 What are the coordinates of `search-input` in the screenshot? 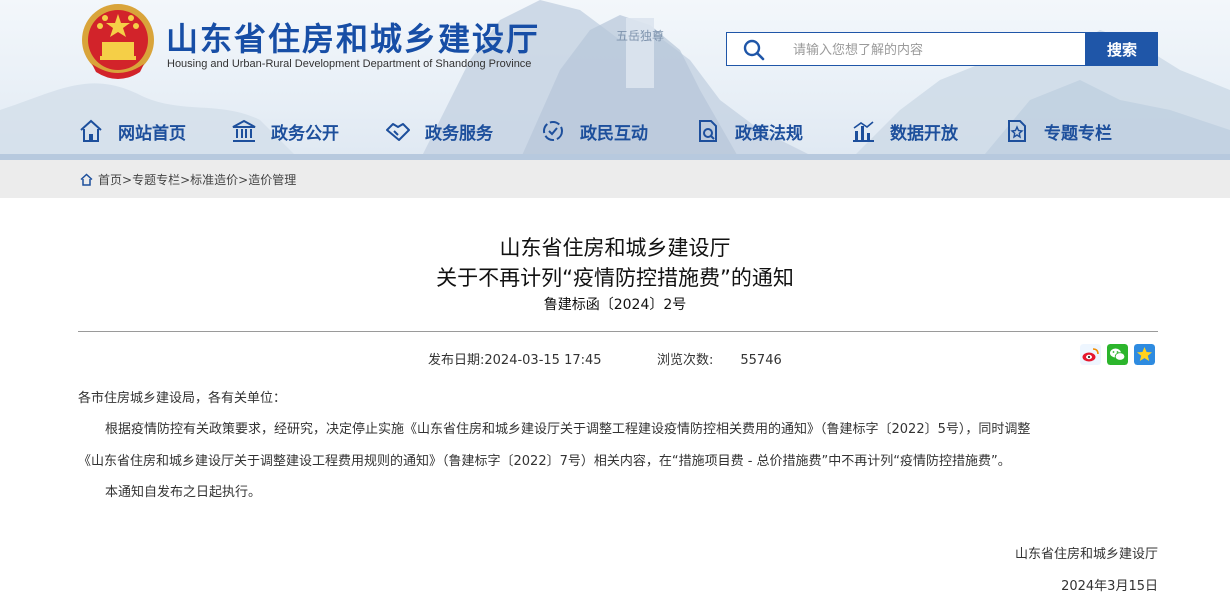 It's located at (933, 50).